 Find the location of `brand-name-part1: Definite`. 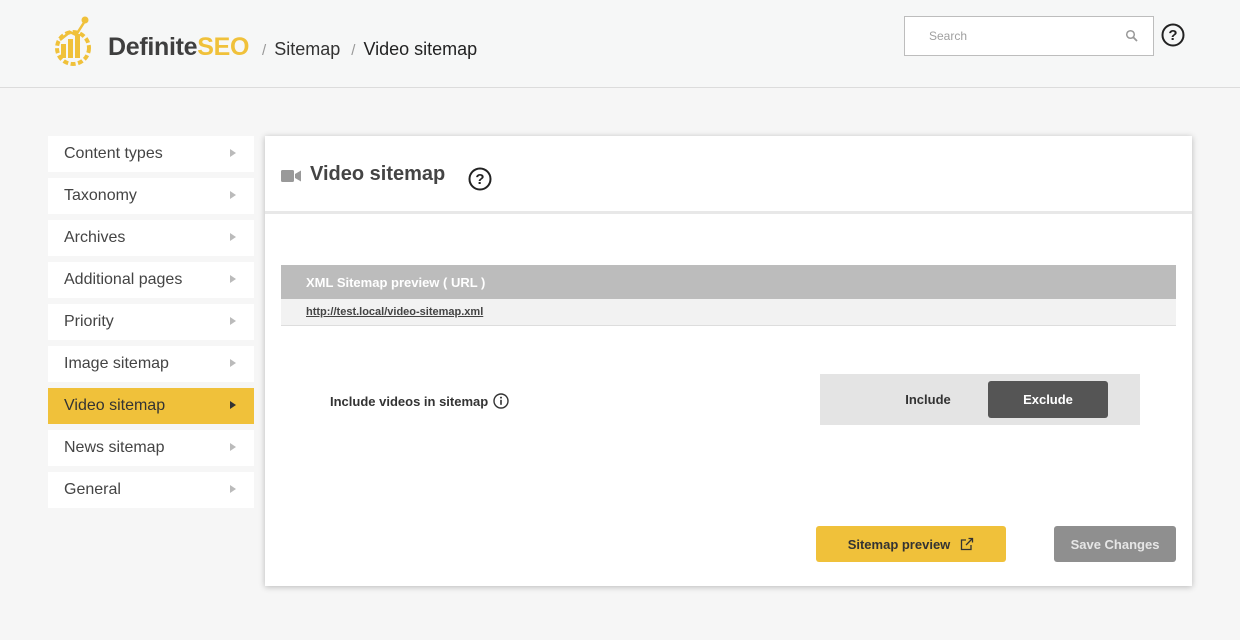

brand-name-part1: Definite is located at coordinates (153, 47).